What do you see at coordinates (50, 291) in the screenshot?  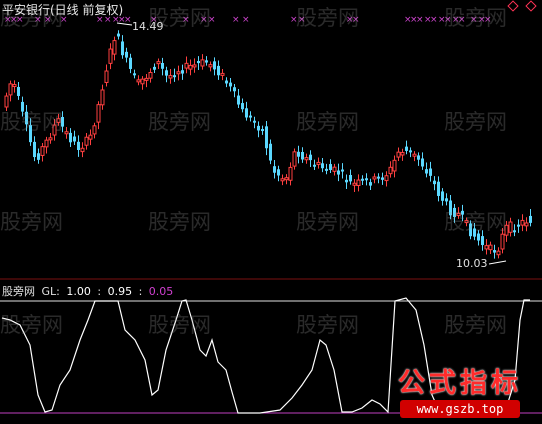 I see `indicator-param-label: GL:` at bounding box center [50, 291].